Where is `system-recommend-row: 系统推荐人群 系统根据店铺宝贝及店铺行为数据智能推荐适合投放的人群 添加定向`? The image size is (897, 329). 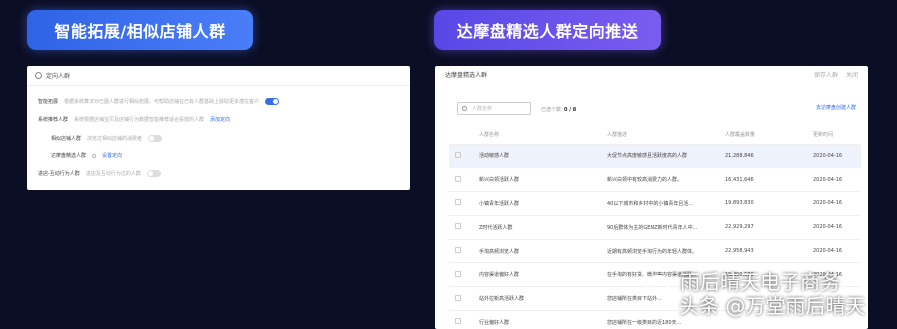
system-recommend-row: 系统推荐人群 系统根据店铺宝贝及店铺行为数据智能推荐适合投放的人群 添加定向 is located at coordinates (134, 119).